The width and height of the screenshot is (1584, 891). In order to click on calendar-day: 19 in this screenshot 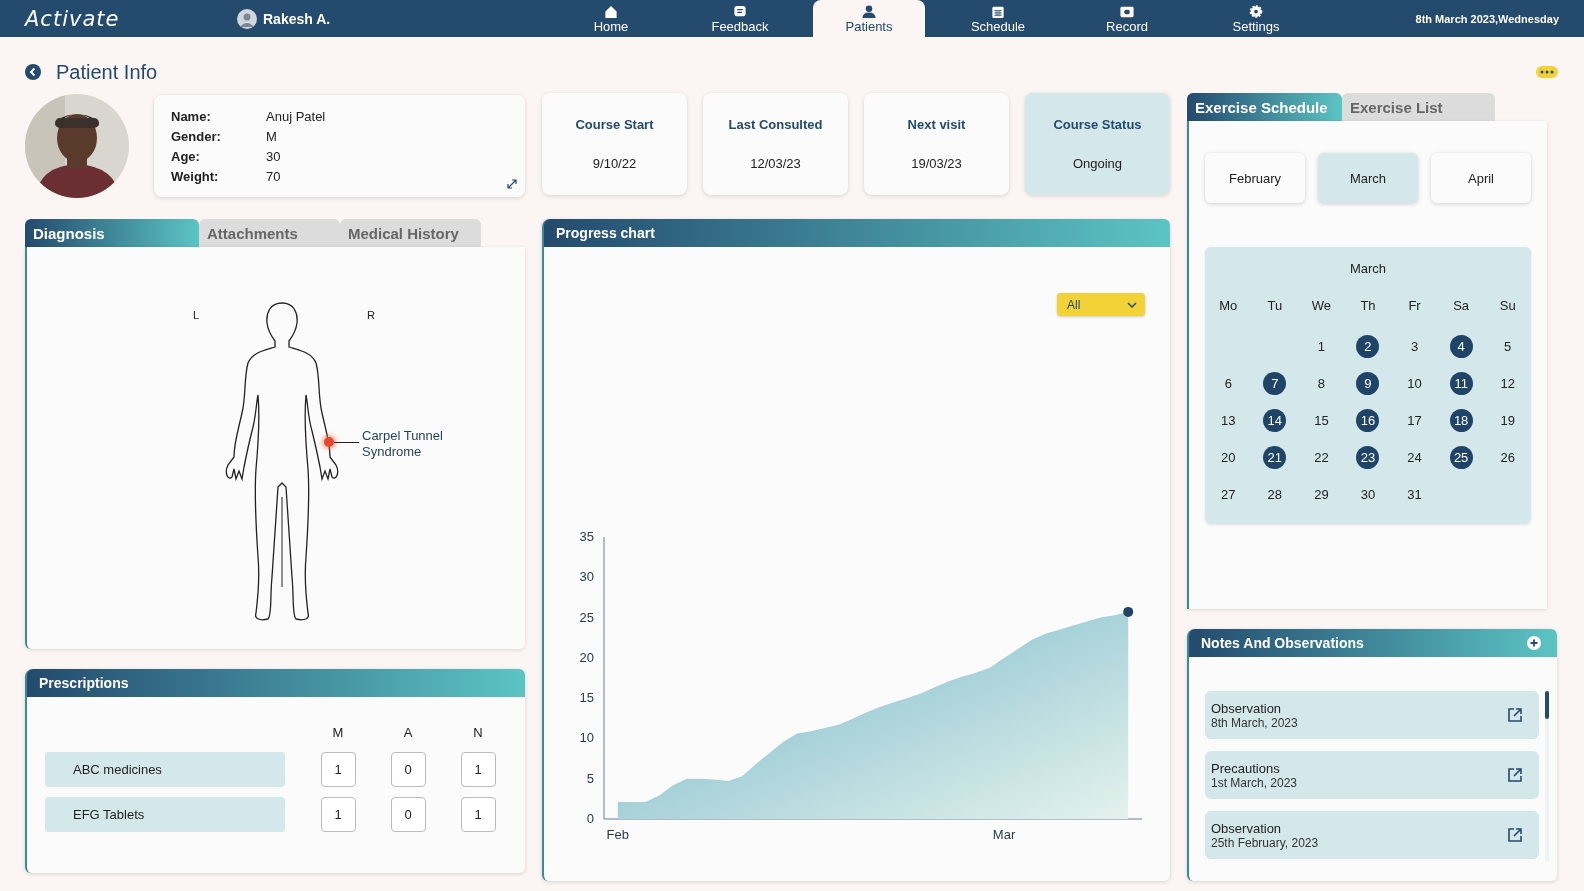, I will do `click(1508, 420)`.